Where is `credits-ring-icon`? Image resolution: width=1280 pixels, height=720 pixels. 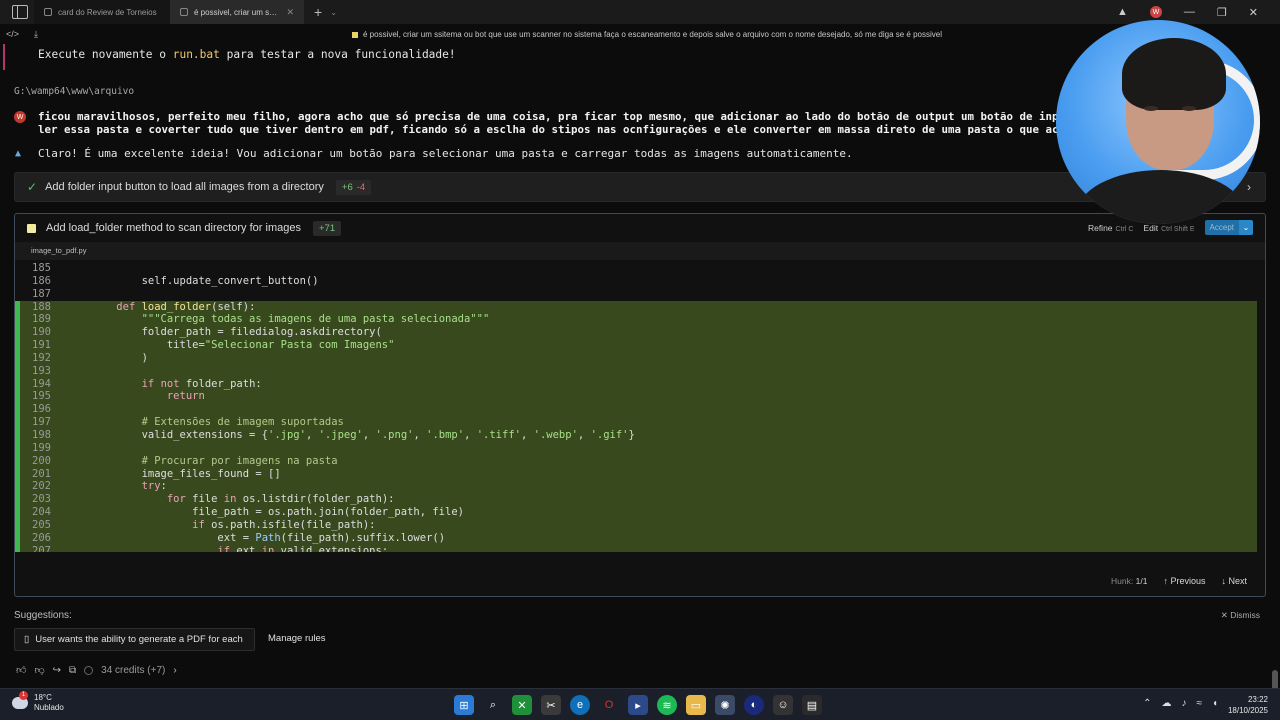 credits-ring-icon is located at coordinates (89, 670).